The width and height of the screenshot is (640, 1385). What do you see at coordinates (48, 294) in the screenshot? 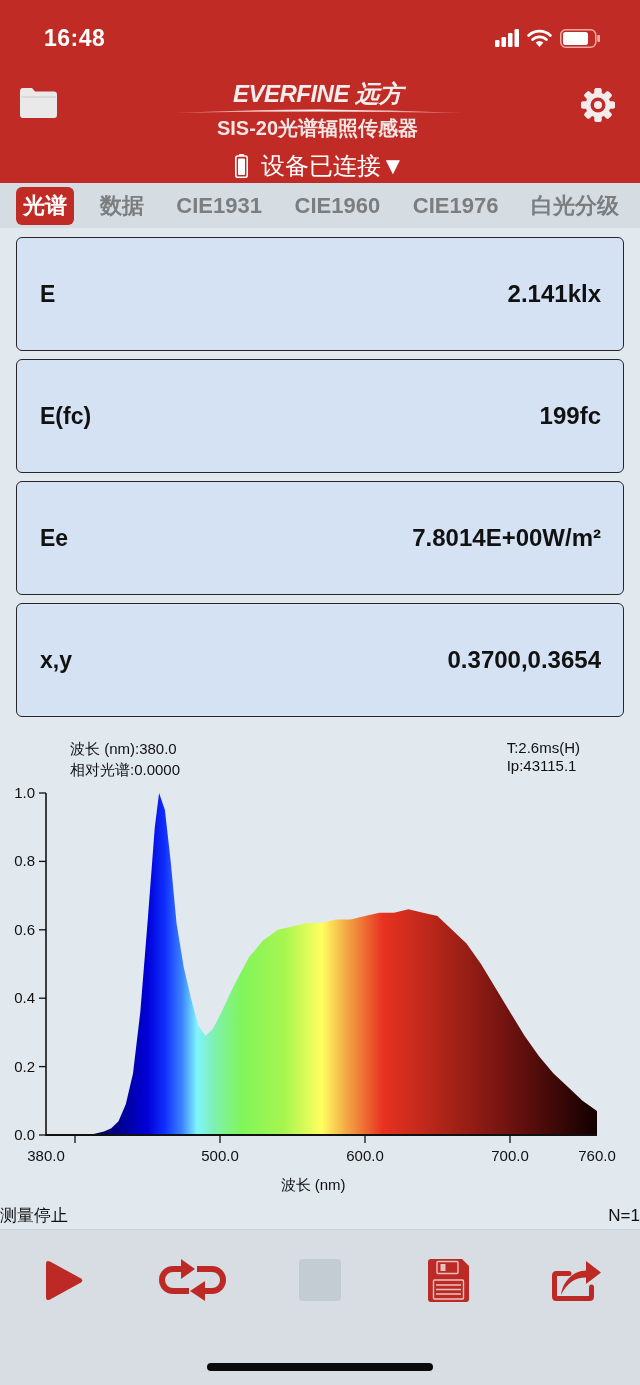
I see `reading-label: E` at bounding box center [48, 294].